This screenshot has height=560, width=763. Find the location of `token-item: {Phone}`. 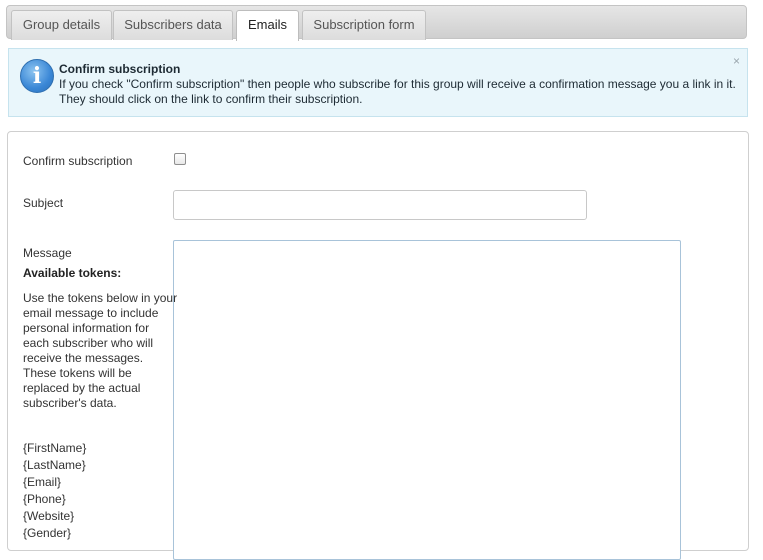

token-item: {Phone} is located at coordinates (44, 499).